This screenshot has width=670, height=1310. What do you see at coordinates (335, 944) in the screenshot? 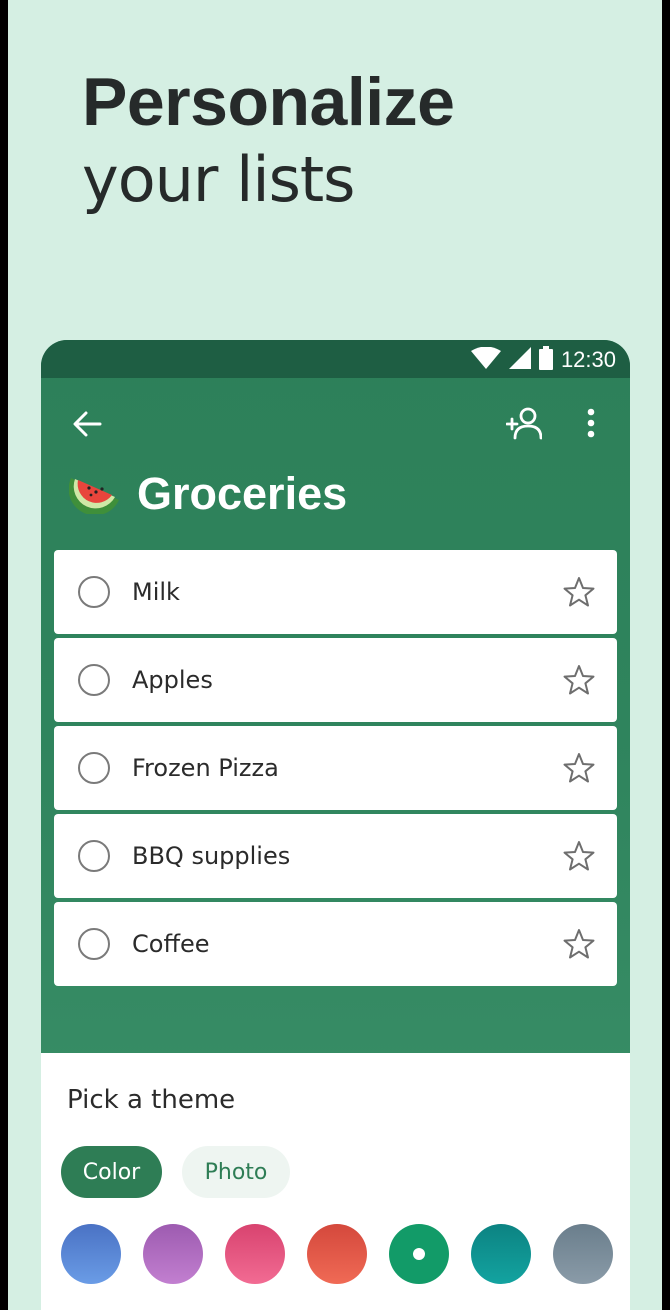
I see `task-item: Coffee` at bounding box center [335, 944].